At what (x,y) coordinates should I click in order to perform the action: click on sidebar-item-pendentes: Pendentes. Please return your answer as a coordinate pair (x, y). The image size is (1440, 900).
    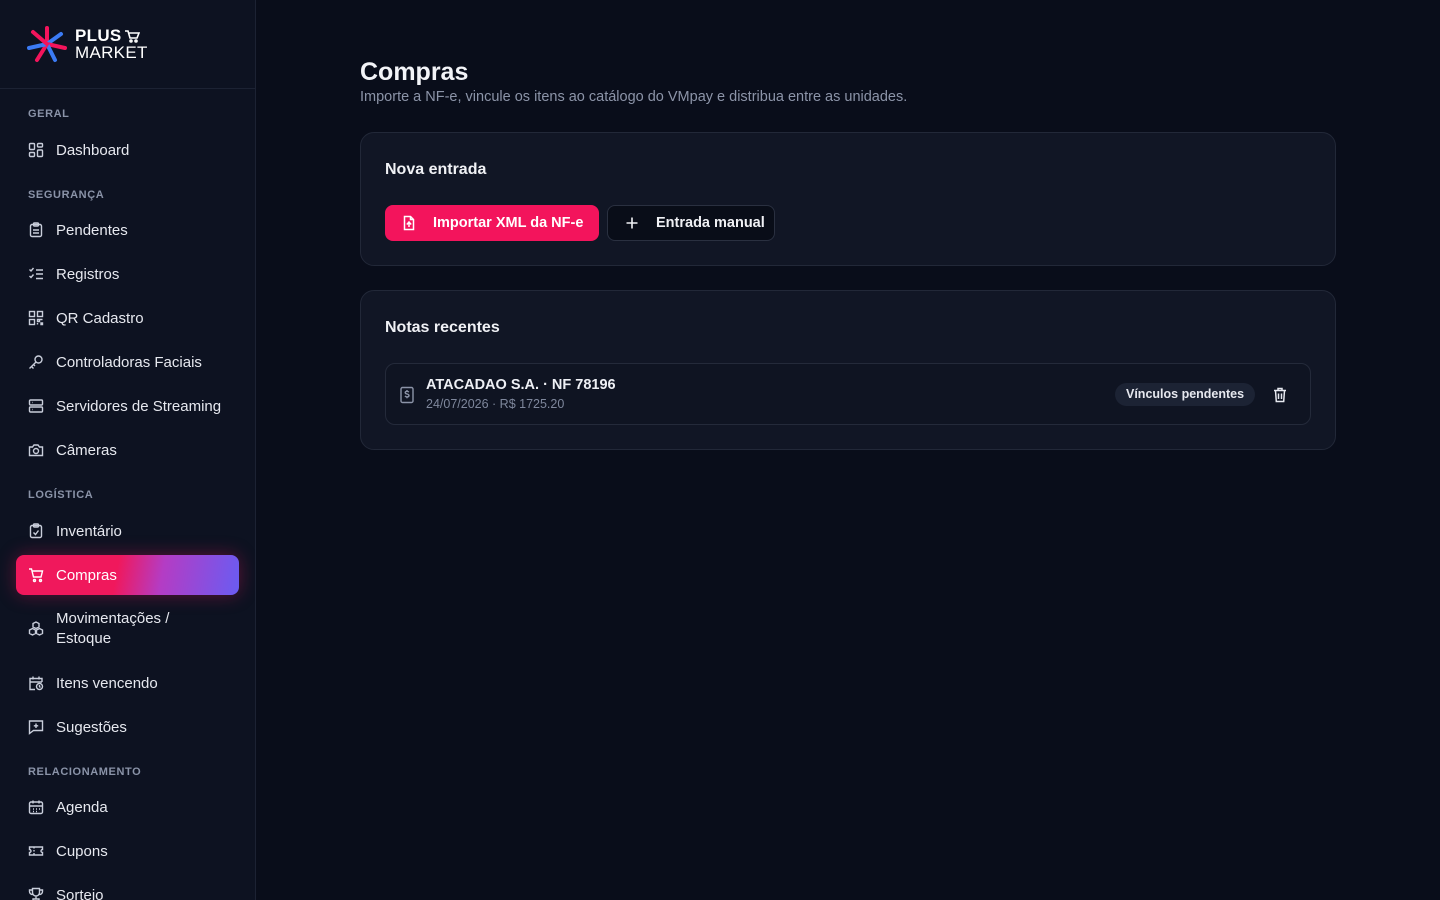
    Looking at the image, I should click on (127, 230).